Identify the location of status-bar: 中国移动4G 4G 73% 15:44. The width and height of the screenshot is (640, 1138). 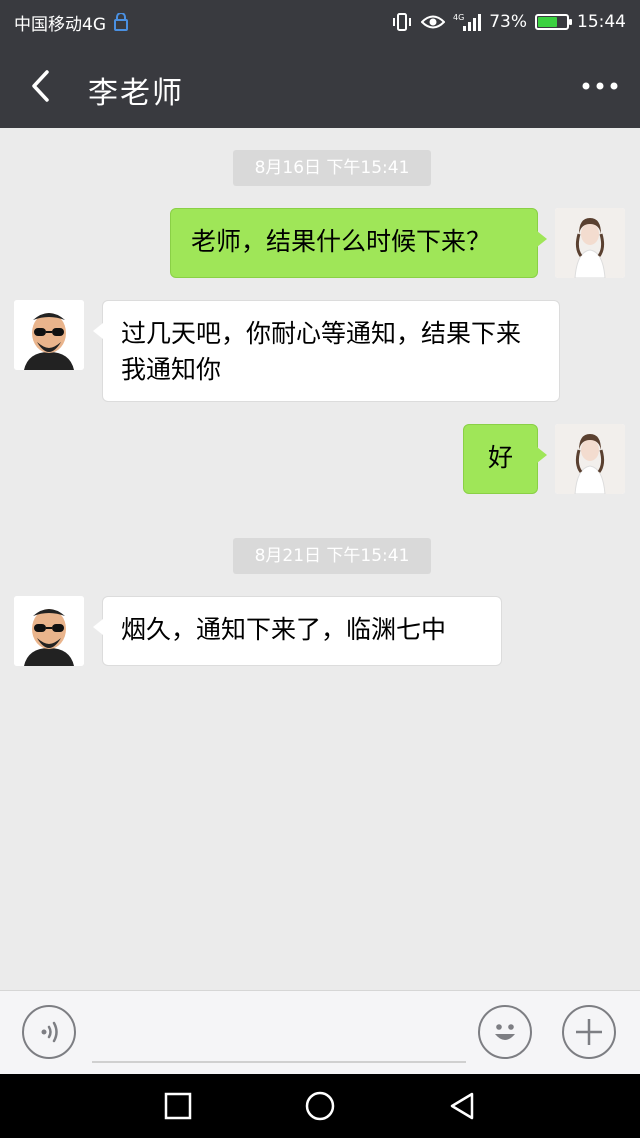
(320, 22).